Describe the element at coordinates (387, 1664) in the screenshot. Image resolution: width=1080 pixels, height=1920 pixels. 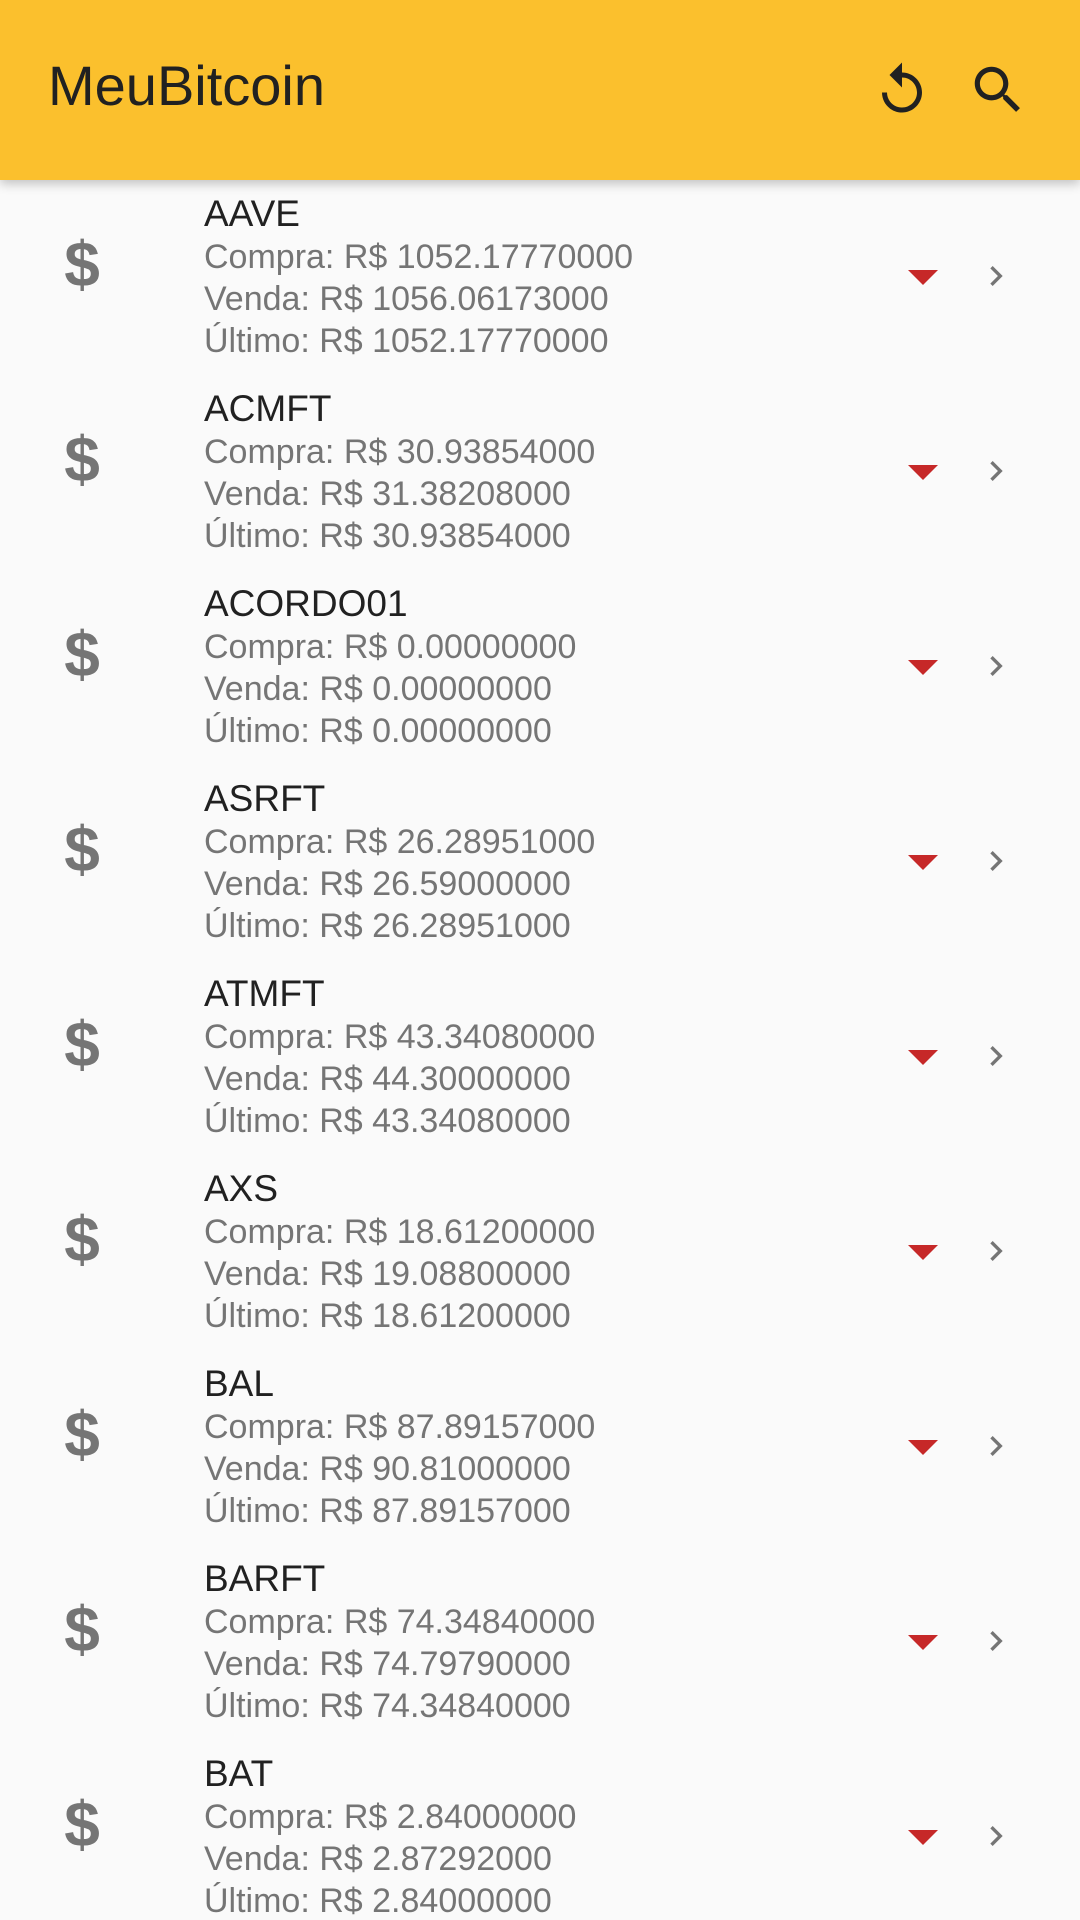
I see `sell-price: Venda: R$ 74.79790000` at that location.